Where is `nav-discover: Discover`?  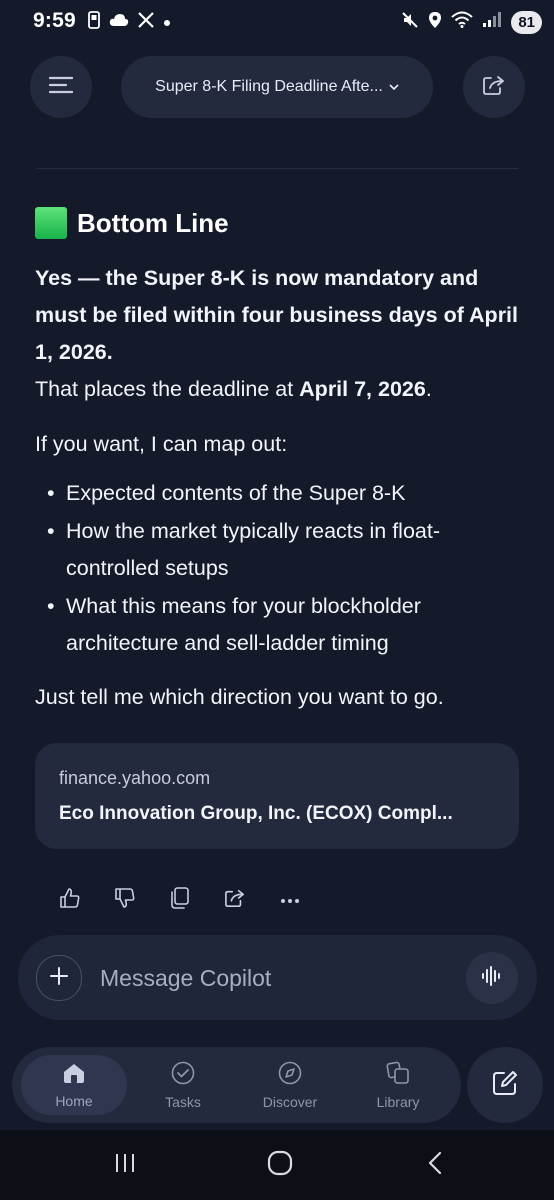
nav-discover: Discover is located at coordinates (290, 1085).